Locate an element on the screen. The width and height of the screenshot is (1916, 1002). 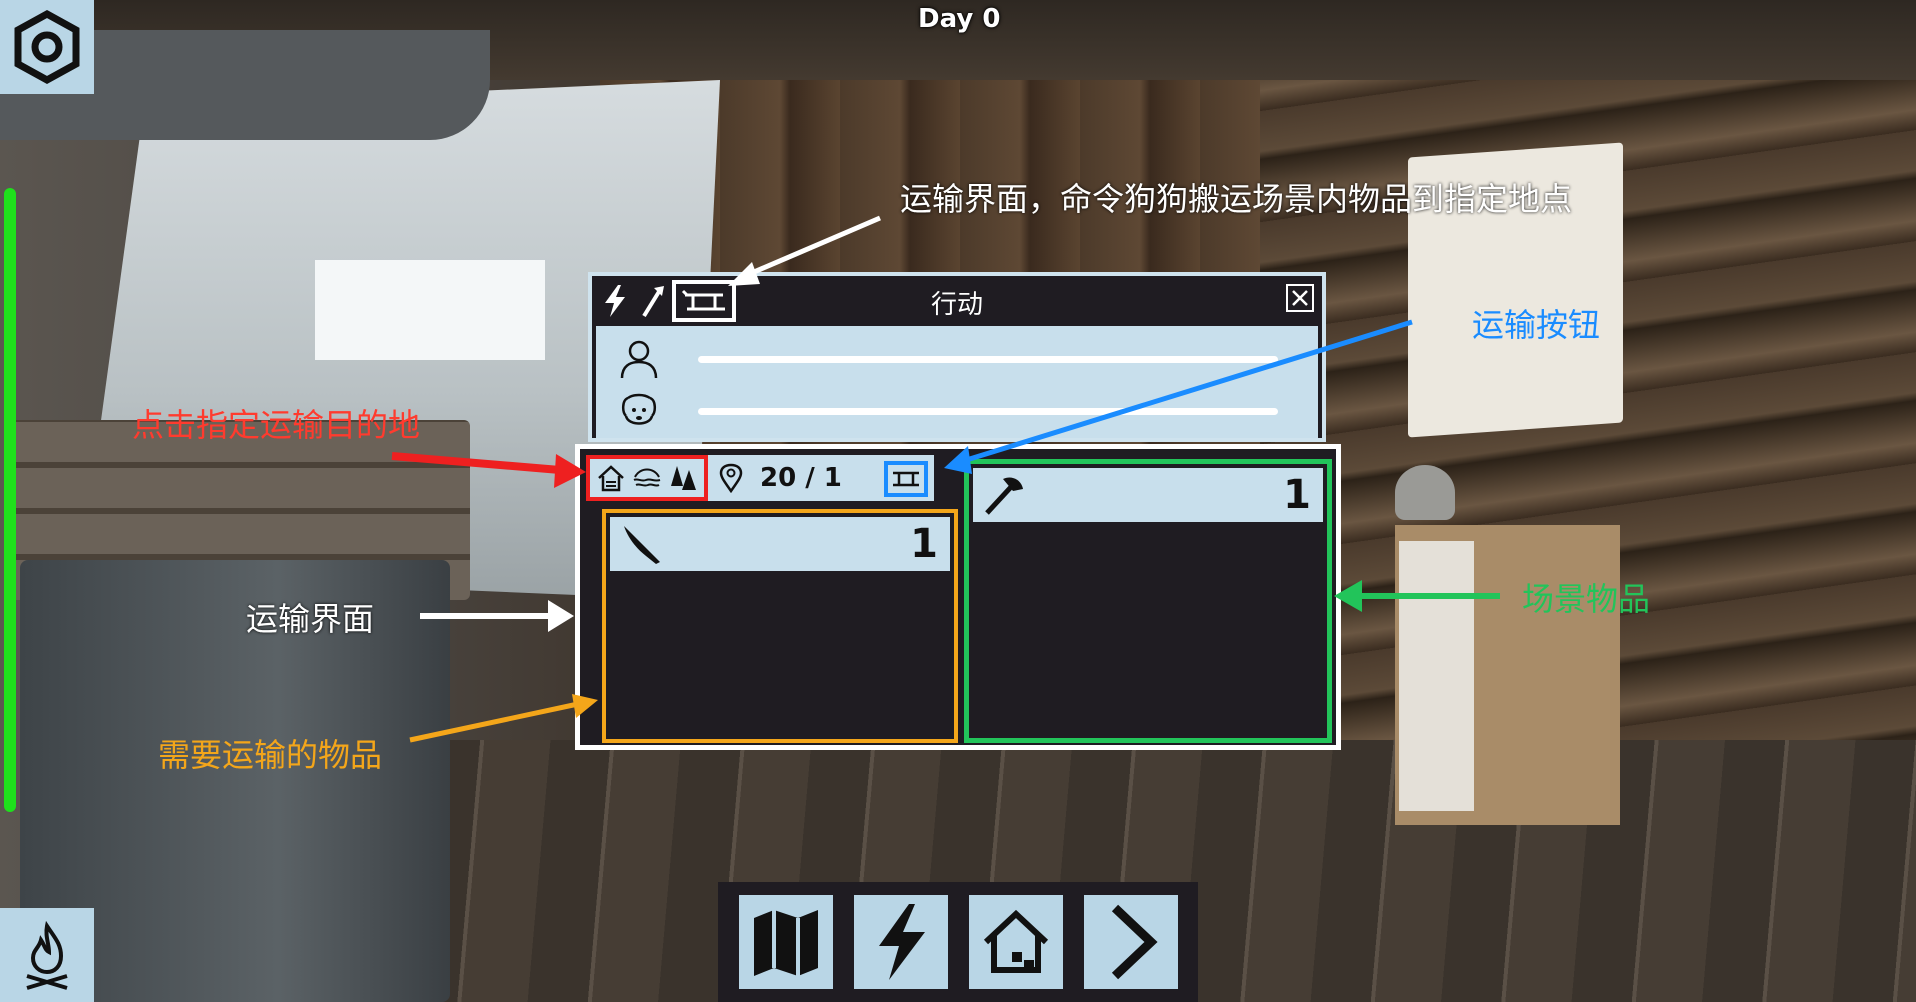
annotation-items-to-transport: 需要运输的物品 is located at coordinates (270, 755).